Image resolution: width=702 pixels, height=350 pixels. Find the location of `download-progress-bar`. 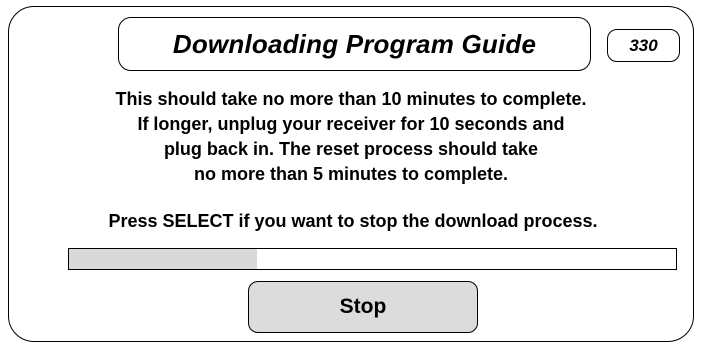

download-progress-bar is located at coordinates (372, 259).